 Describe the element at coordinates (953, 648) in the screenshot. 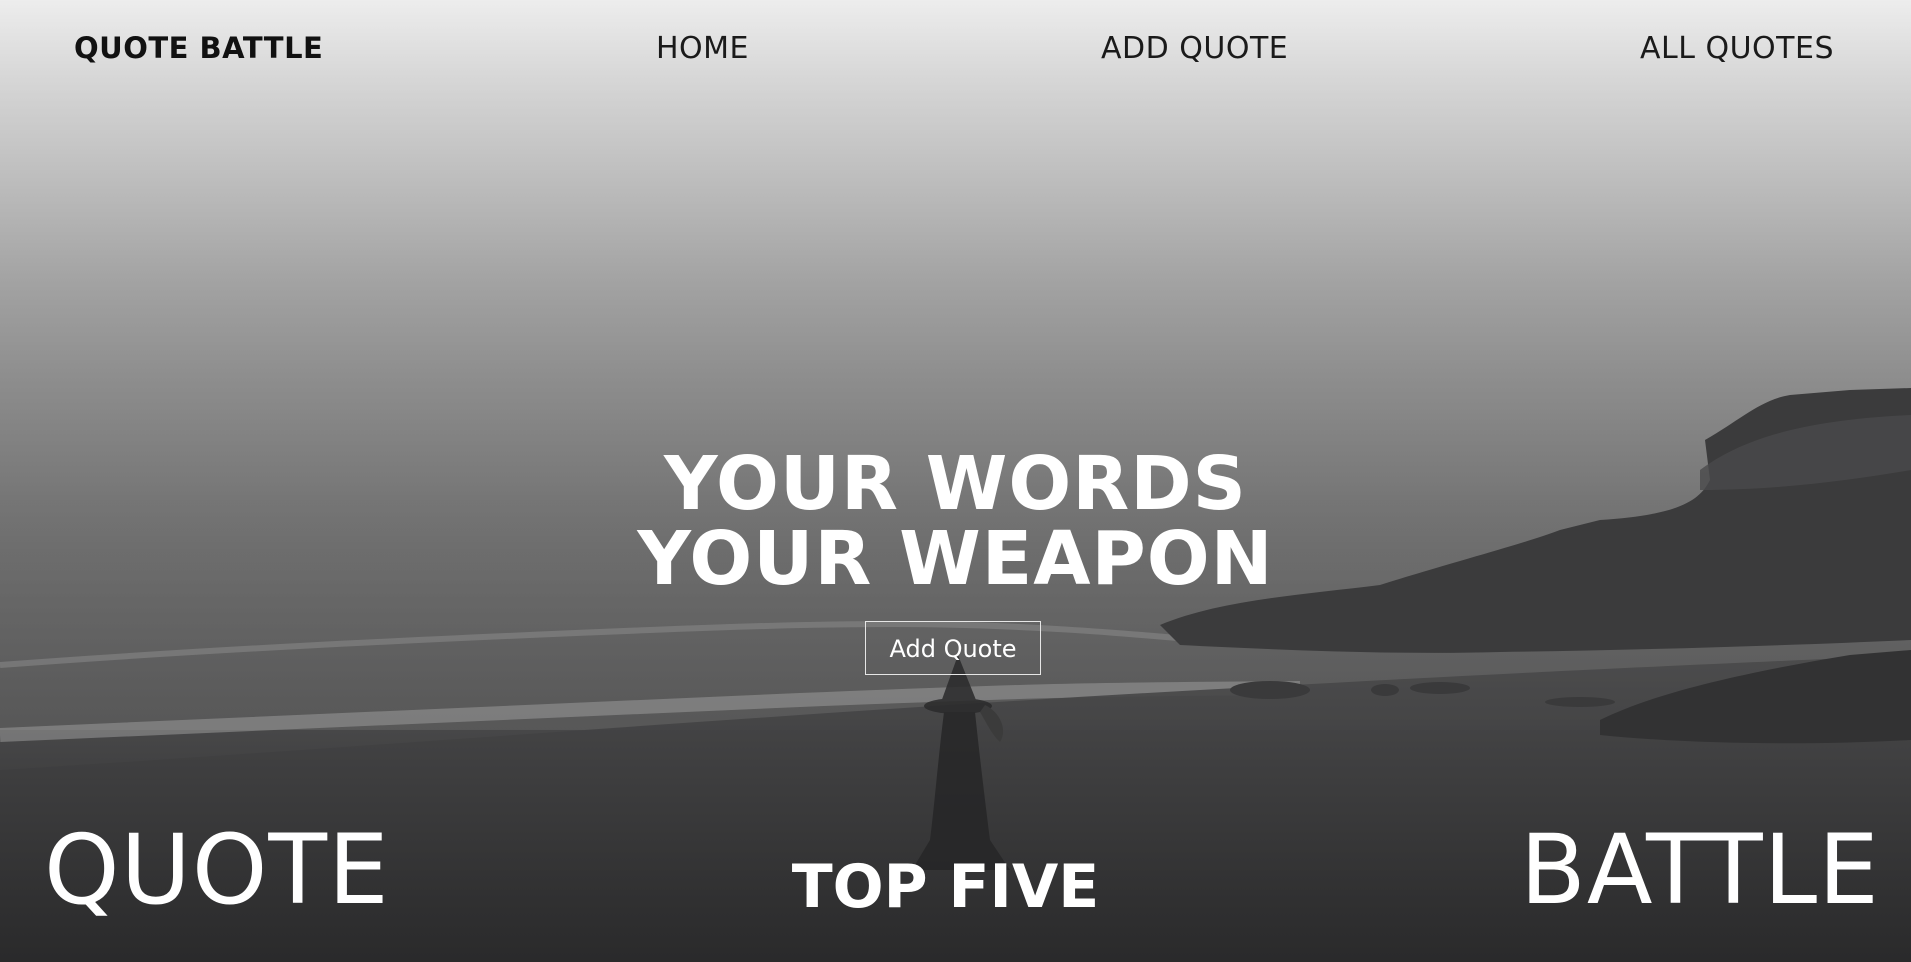

I see `add-quote-button: Add Quote` at that location.